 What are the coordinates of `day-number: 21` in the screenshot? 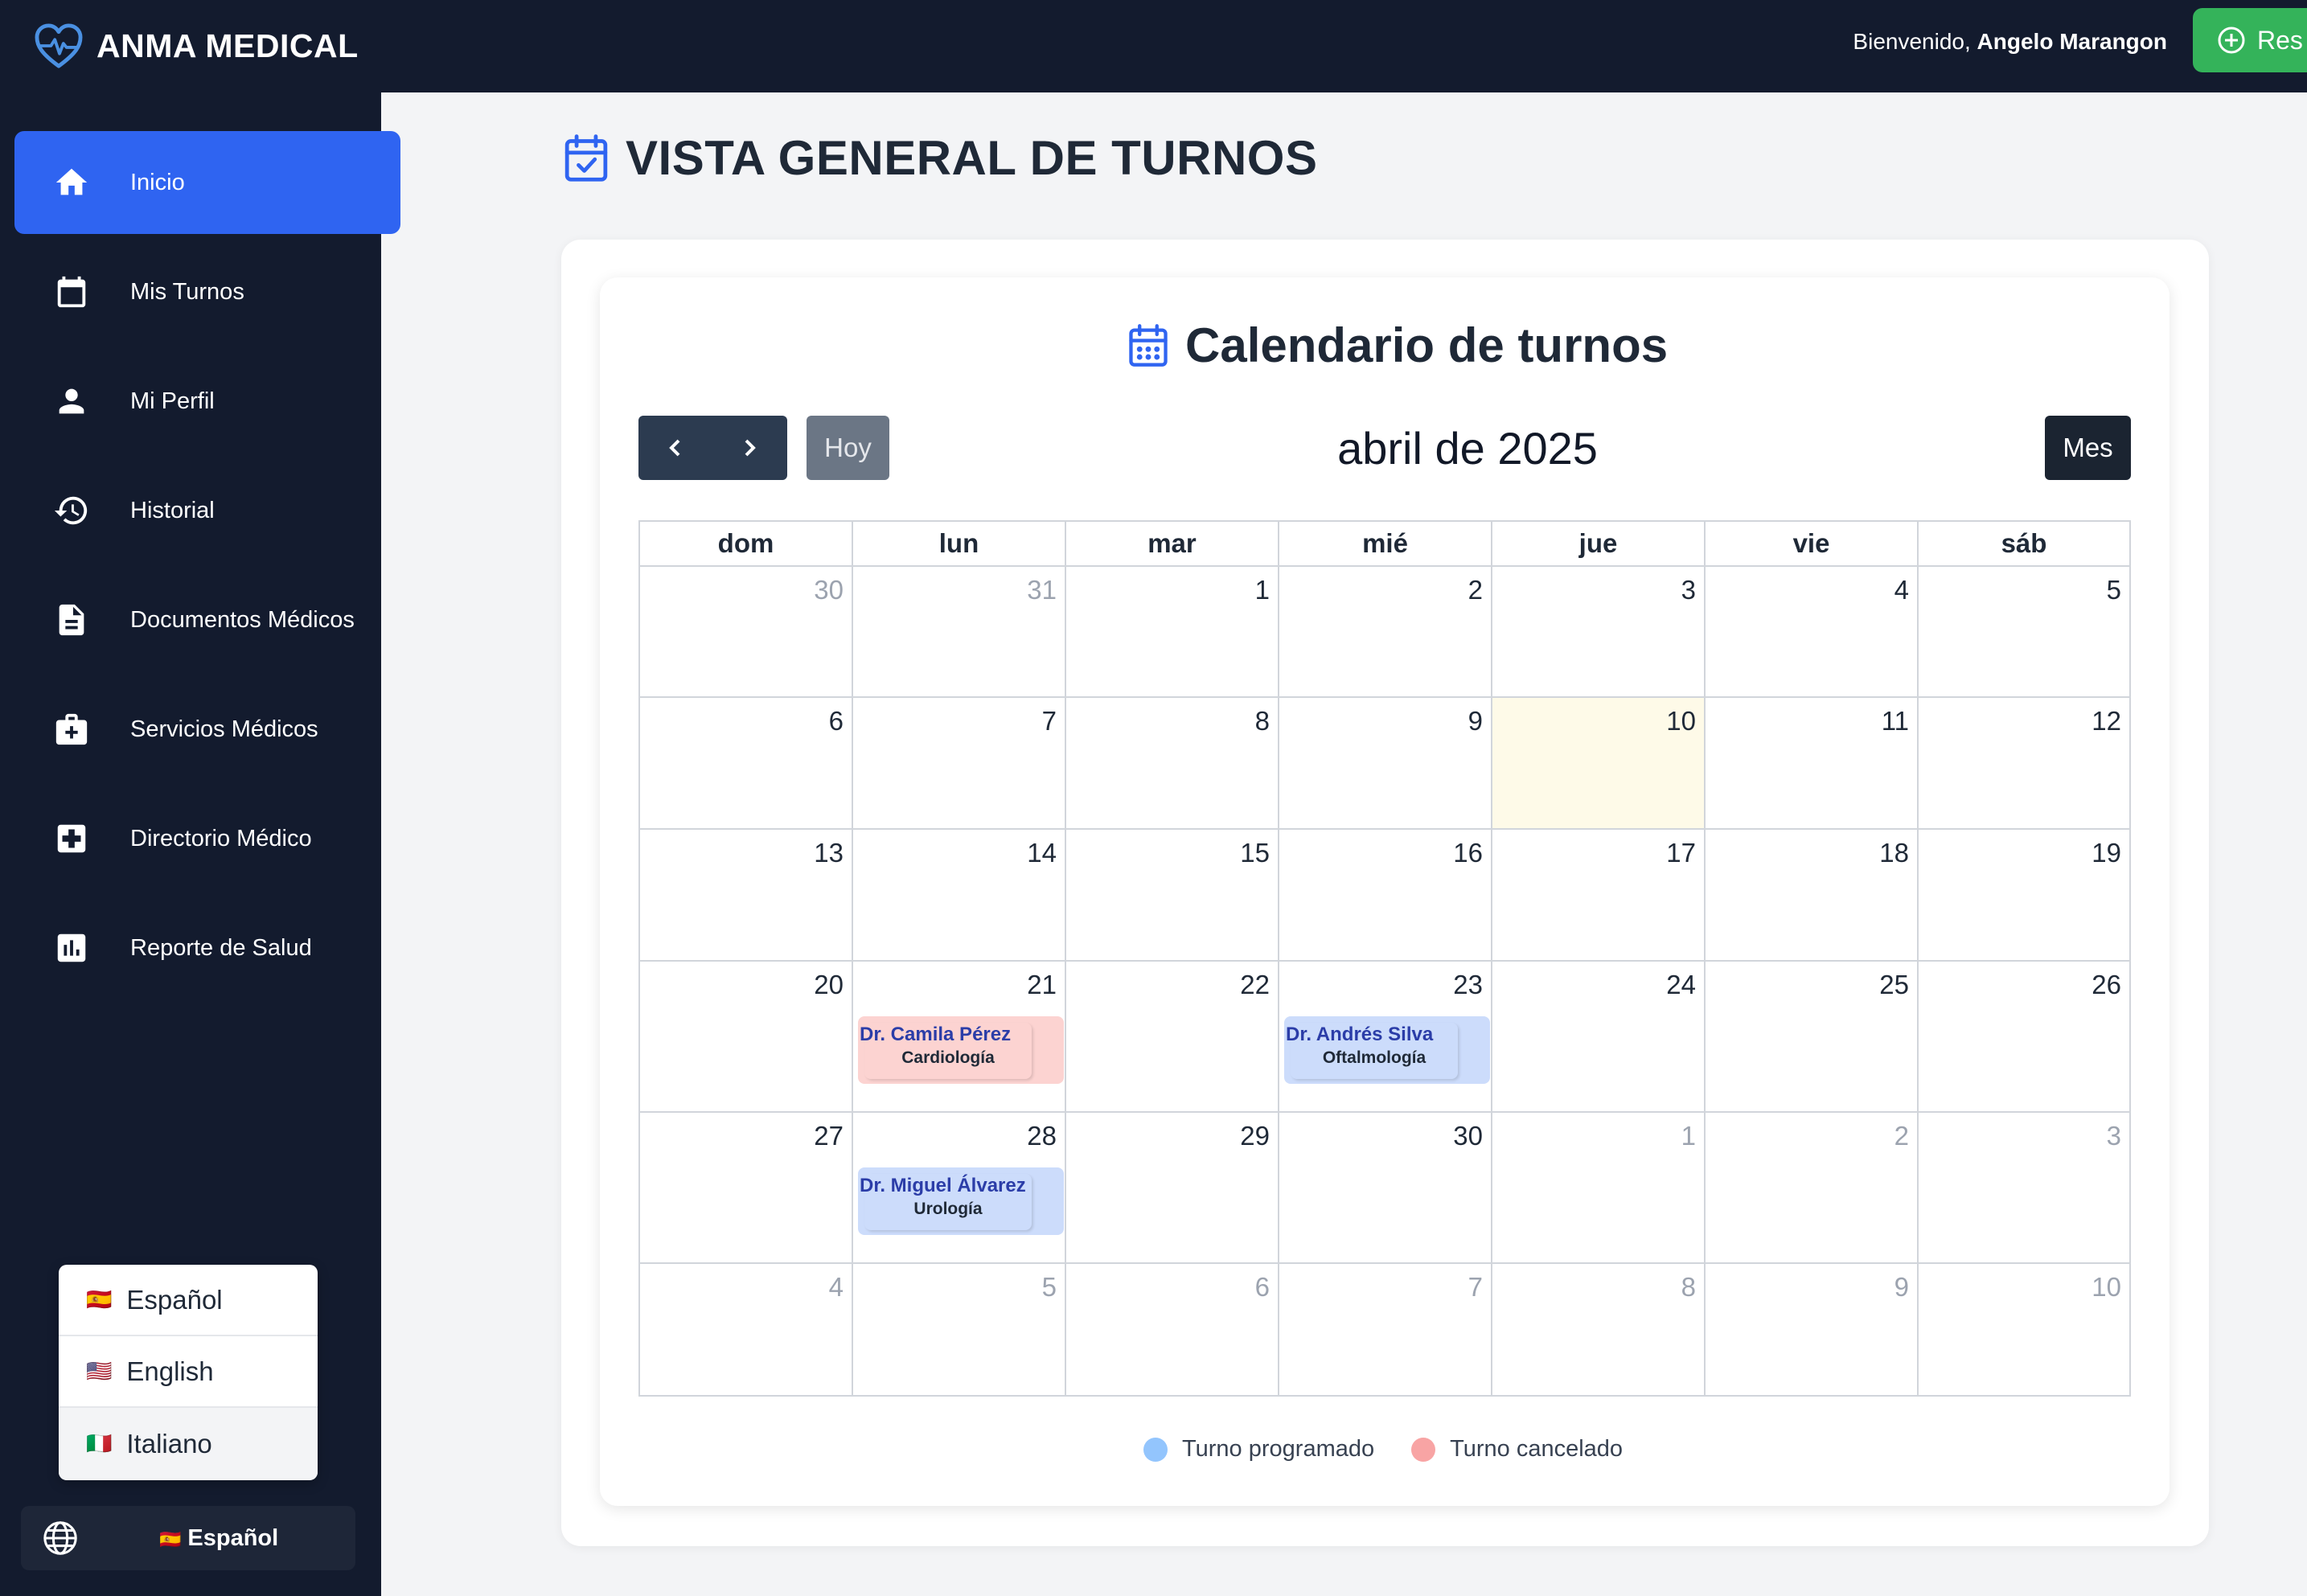 It's located at (1042, 984).